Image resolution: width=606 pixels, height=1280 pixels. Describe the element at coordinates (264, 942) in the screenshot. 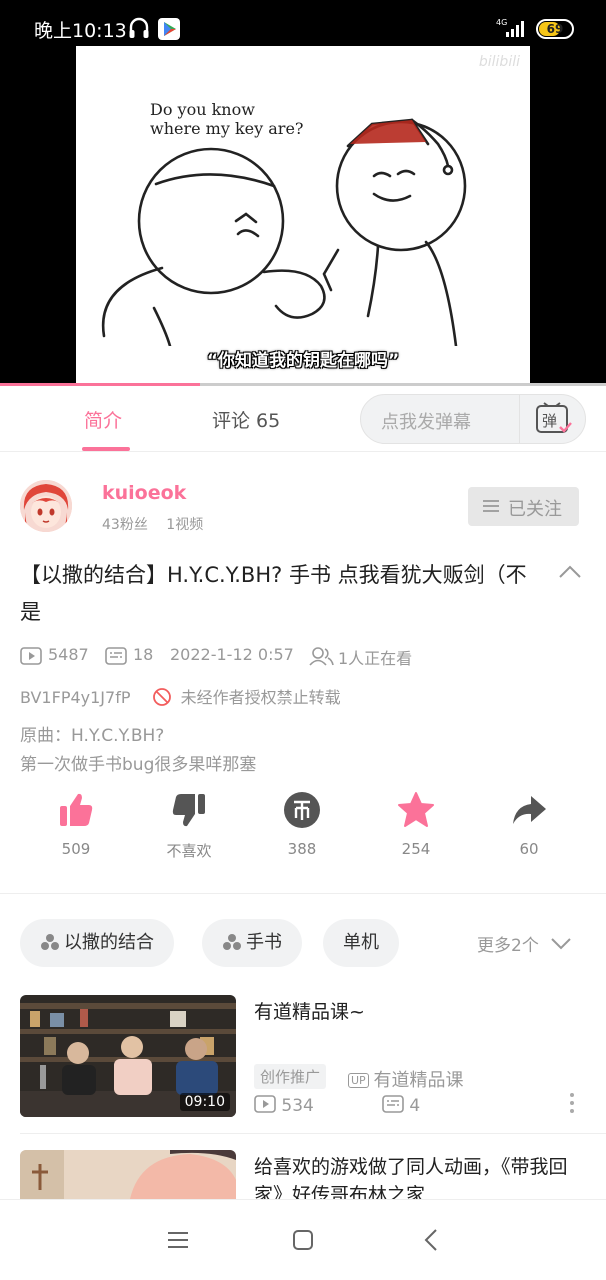

I see `tag-label: 手书` at that location.